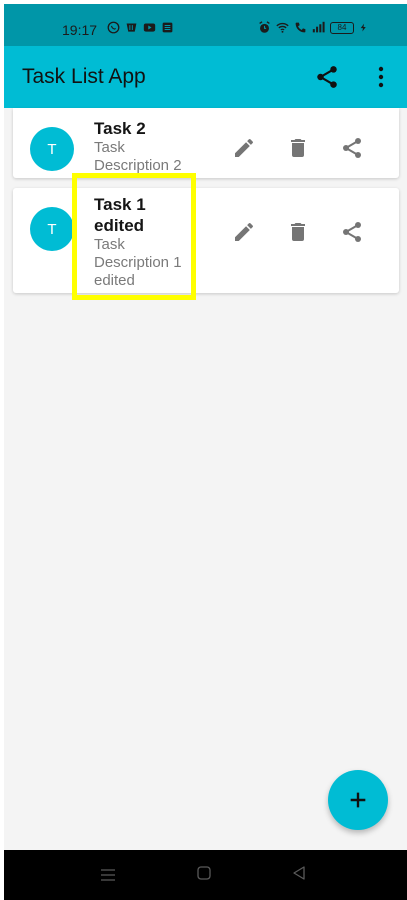 This screenshot has height=900, width=407. What do you see at coordinates (205, 77) in the screenshot?
I see `app-bar: Task List App` at bounding box center [205, 77].